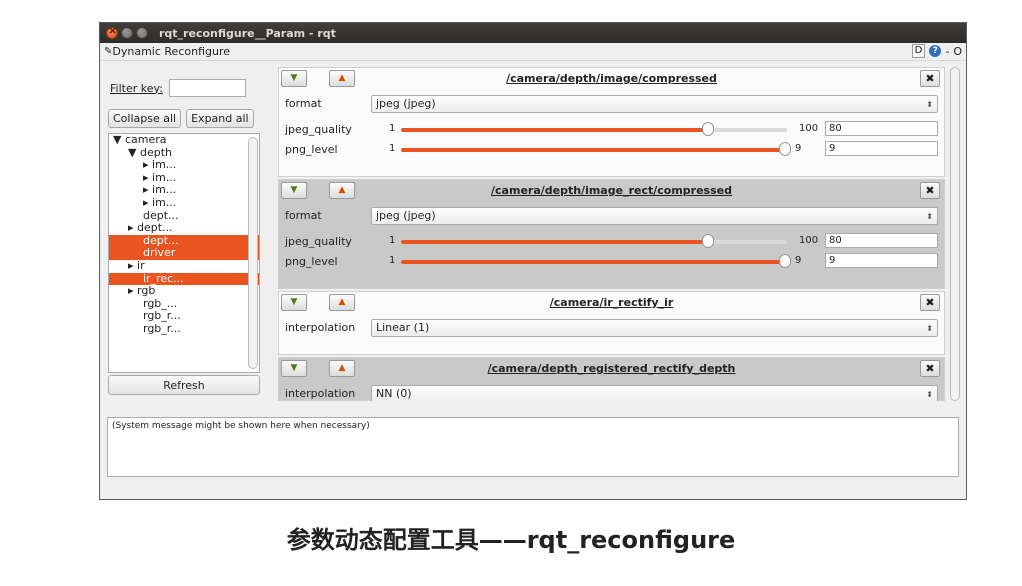  I want to click on param-select: NN (0) ⬍, so click(654, 393).